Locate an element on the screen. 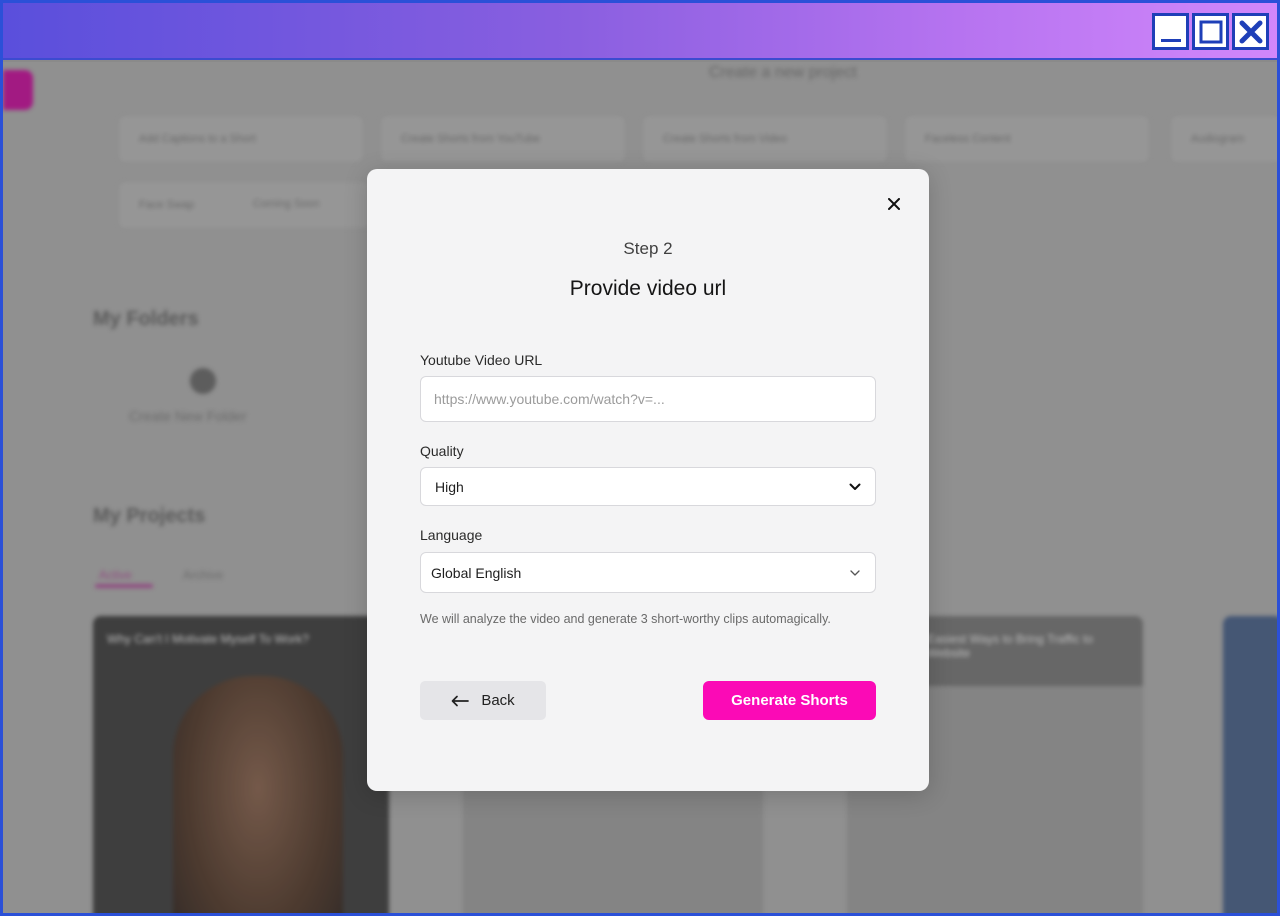 The image size is (1280, 916). window-controls is located at coordinates (1210, 31).